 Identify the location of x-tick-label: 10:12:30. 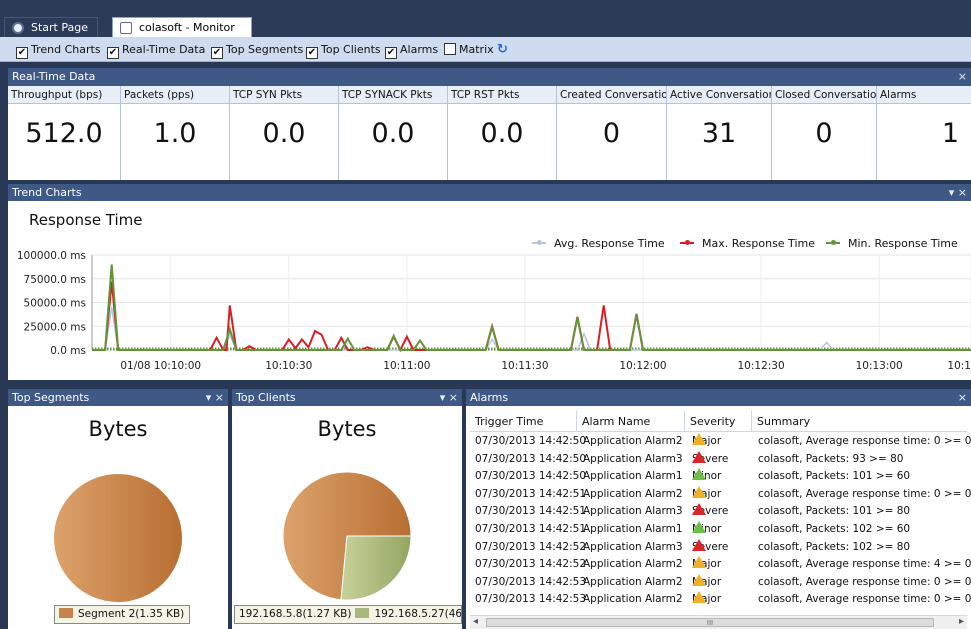
(761, 366).